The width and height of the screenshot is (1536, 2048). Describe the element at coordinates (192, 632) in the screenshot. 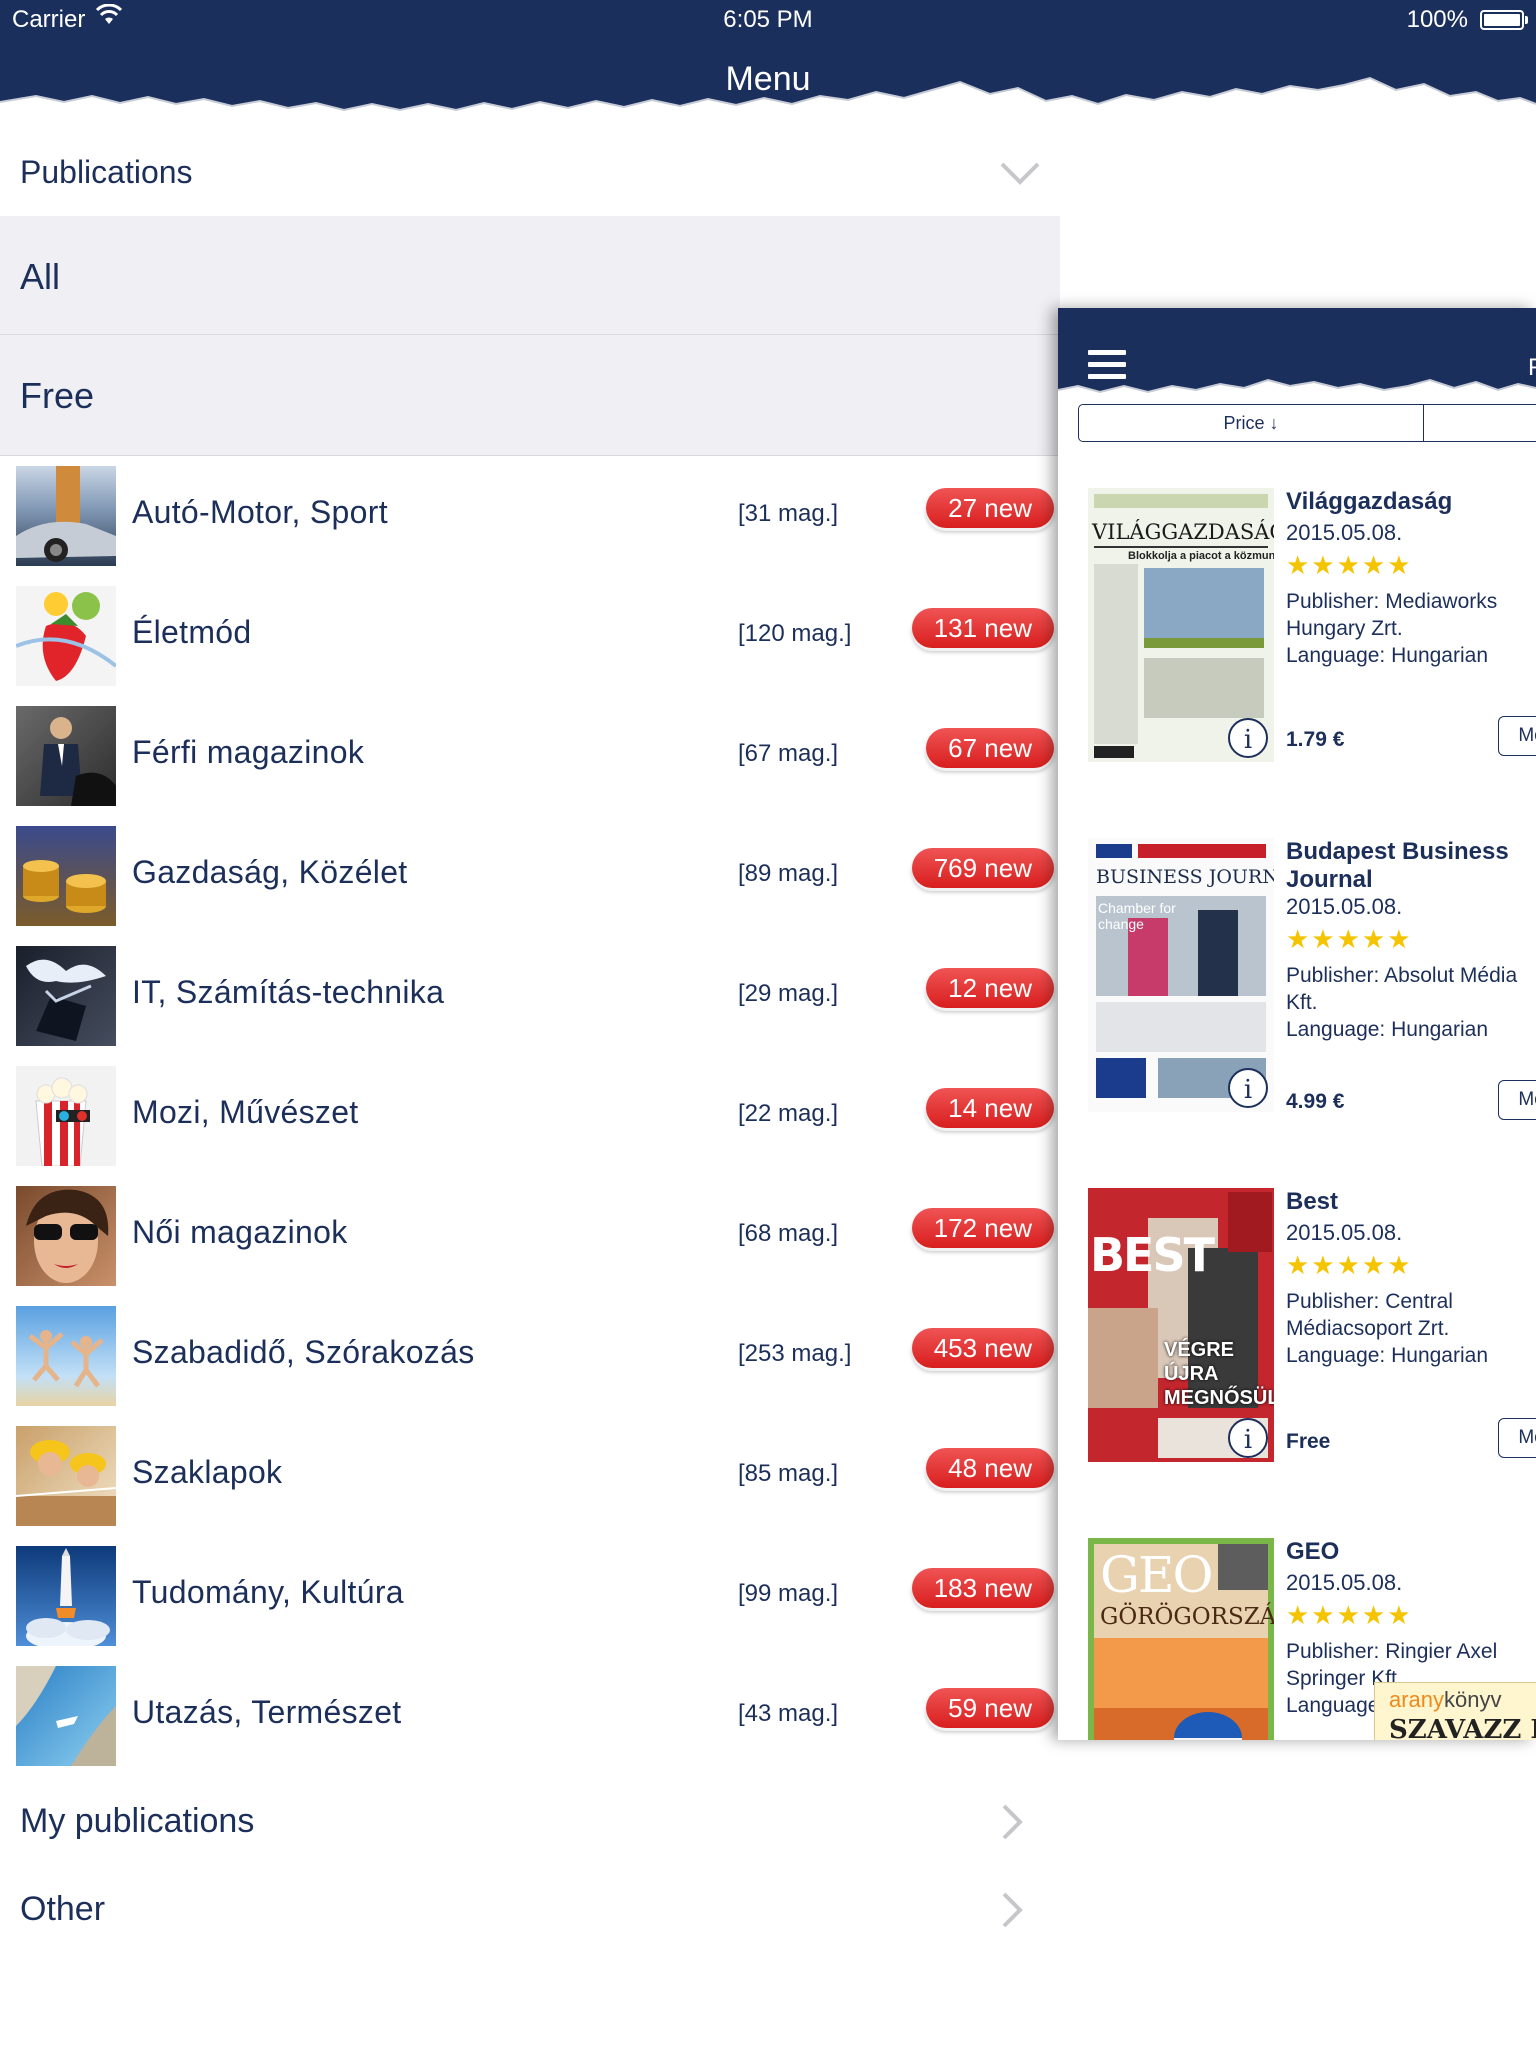

I see `category-name: Életmód` at that location.